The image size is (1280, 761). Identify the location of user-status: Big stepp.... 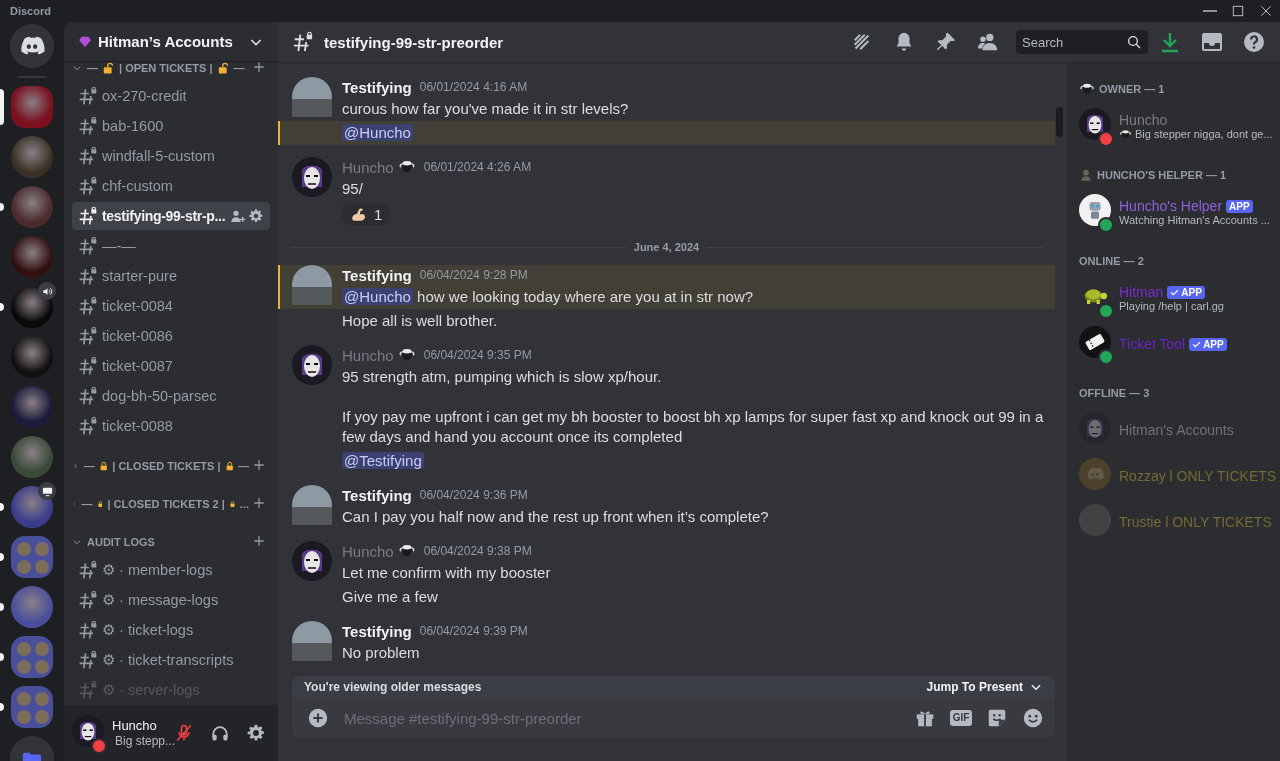
(145, 741).